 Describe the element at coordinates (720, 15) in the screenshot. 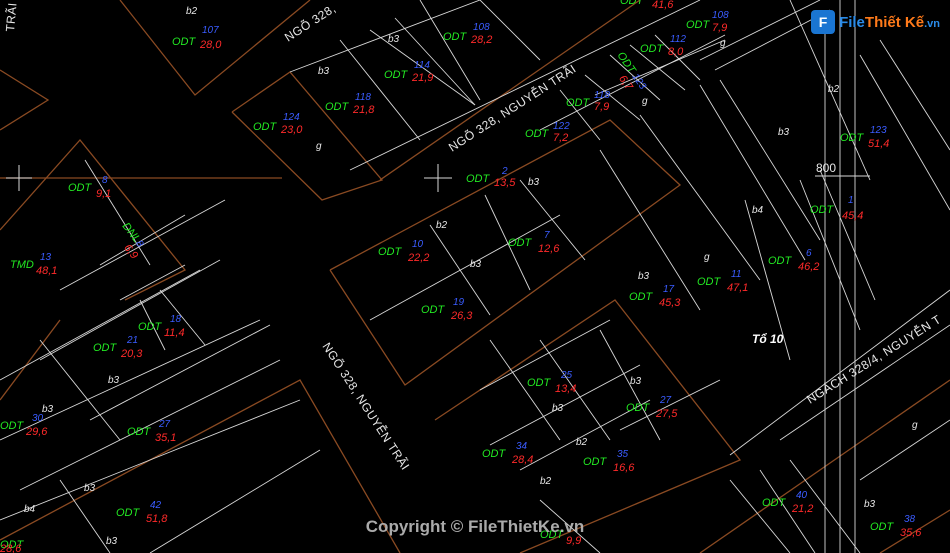

I see `svg-text: 108` at that location.